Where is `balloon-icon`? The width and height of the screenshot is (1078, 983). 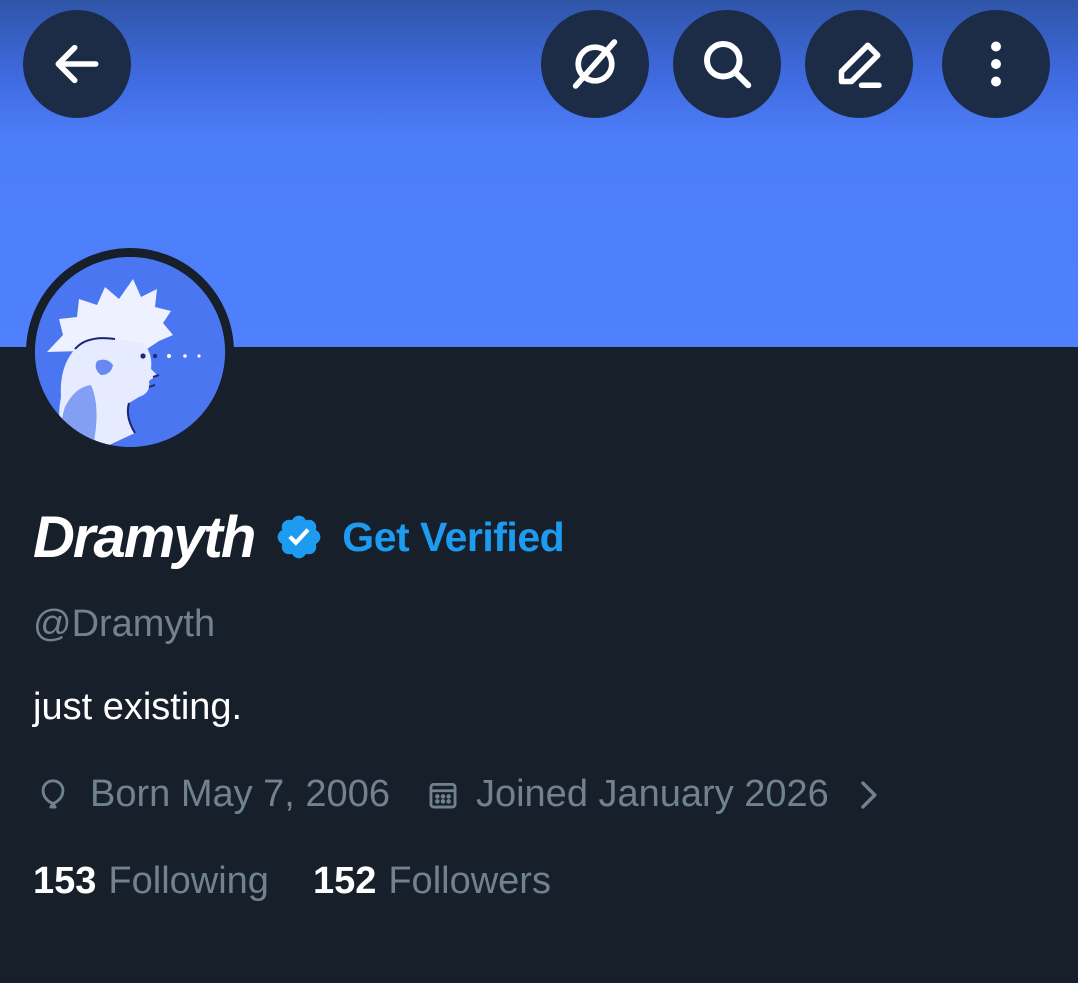
balloon-icon is located at coordinates (53, 795).